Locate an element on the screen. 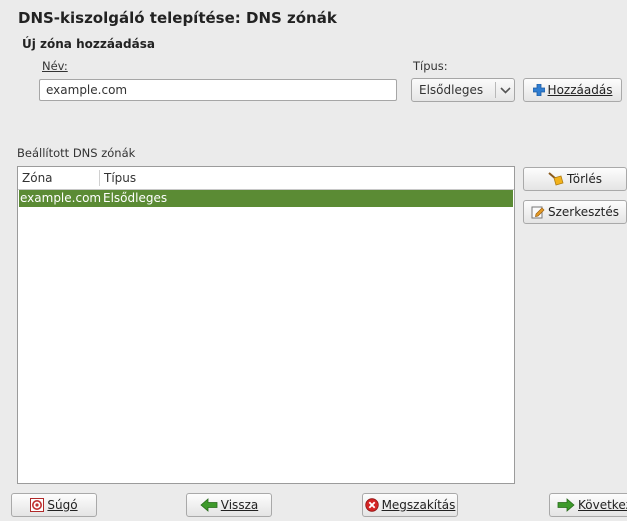 This screenshot has height=521, width=627. type-cell: Elsődleges is located at coordinates (135, 198).